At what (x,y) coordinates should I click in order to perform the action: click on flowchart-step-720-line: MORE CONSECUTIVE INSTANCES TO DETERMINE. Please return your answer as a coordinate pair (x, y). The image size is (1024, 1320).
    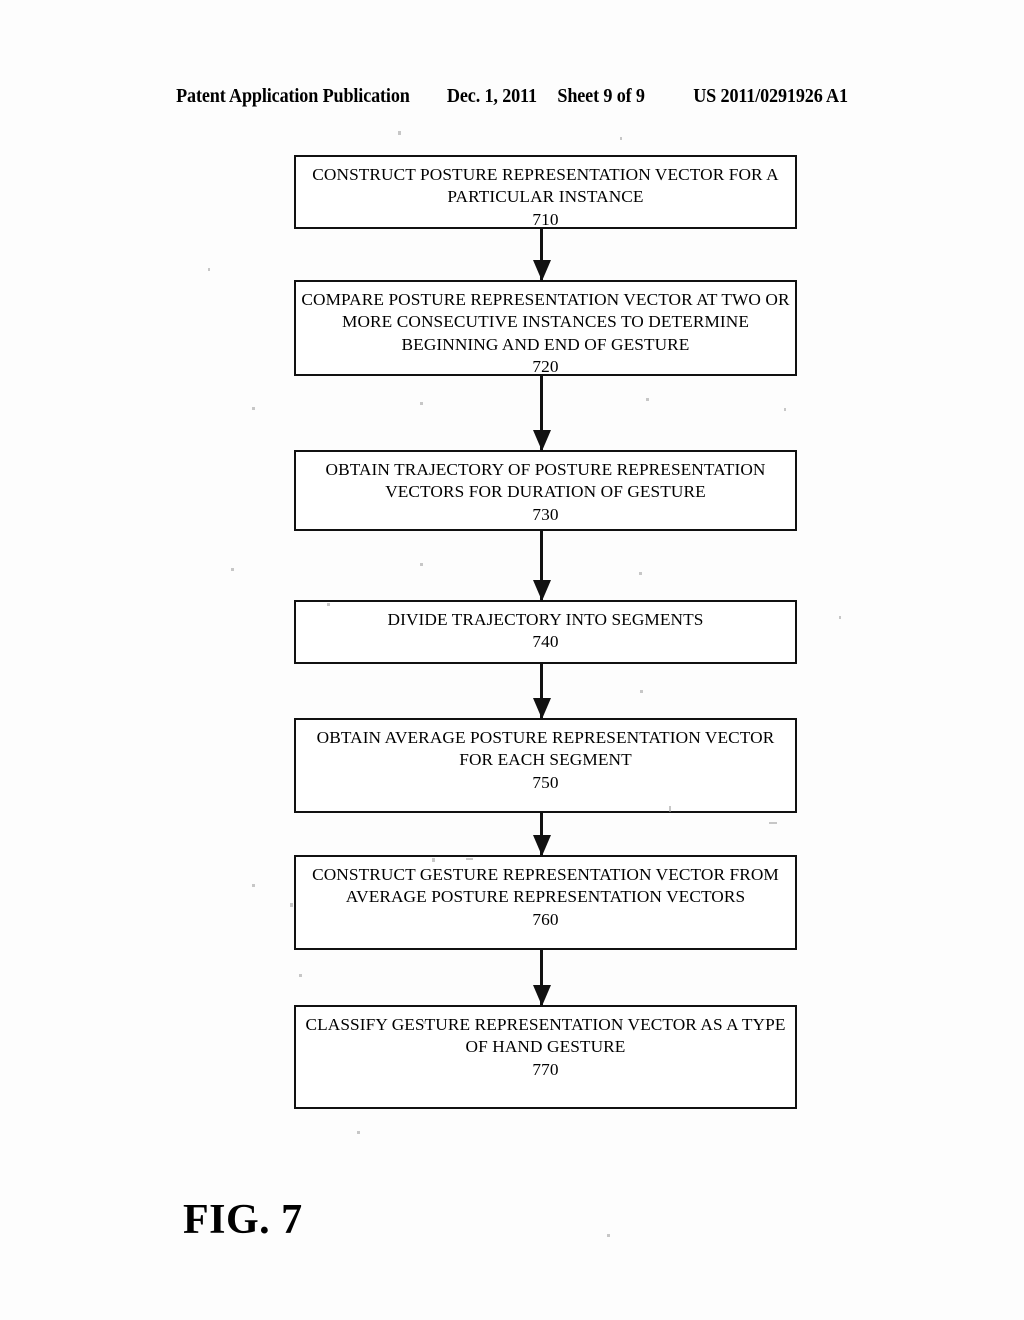
    Looking at the image, I should click on (545, 322).